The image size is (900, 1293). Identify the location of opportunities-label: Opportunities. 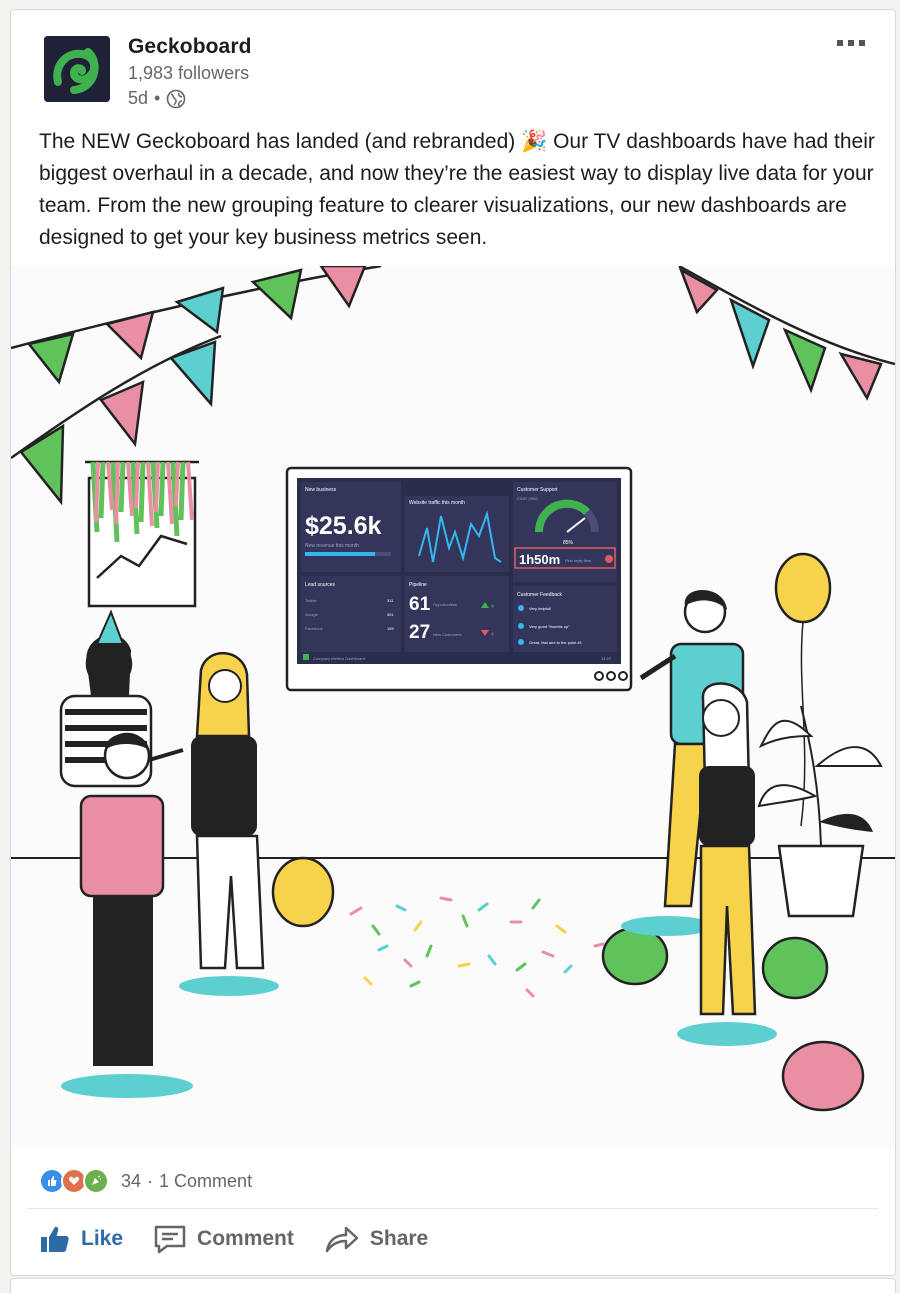
(445, 604).